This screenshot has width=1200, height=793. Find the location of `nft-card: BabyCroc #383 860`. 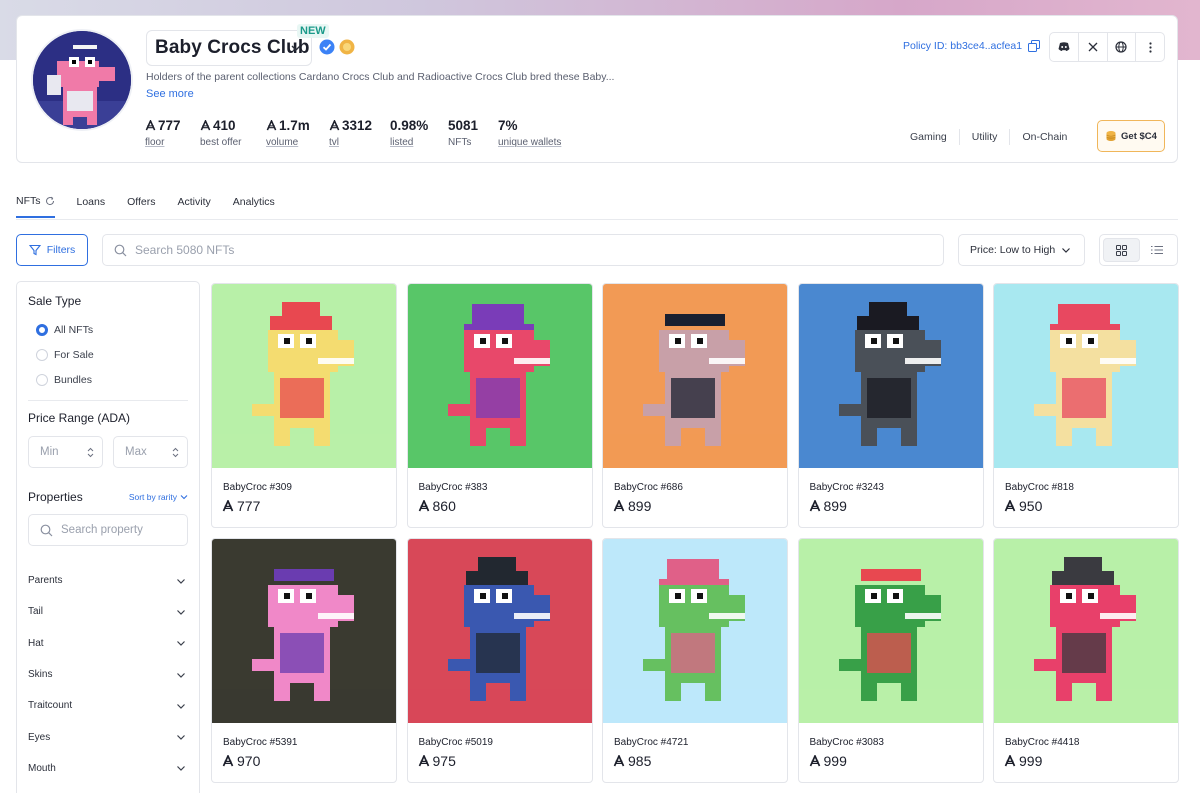

nft-card: BabyCroc #383 860 is located at coordinates (499, 405).